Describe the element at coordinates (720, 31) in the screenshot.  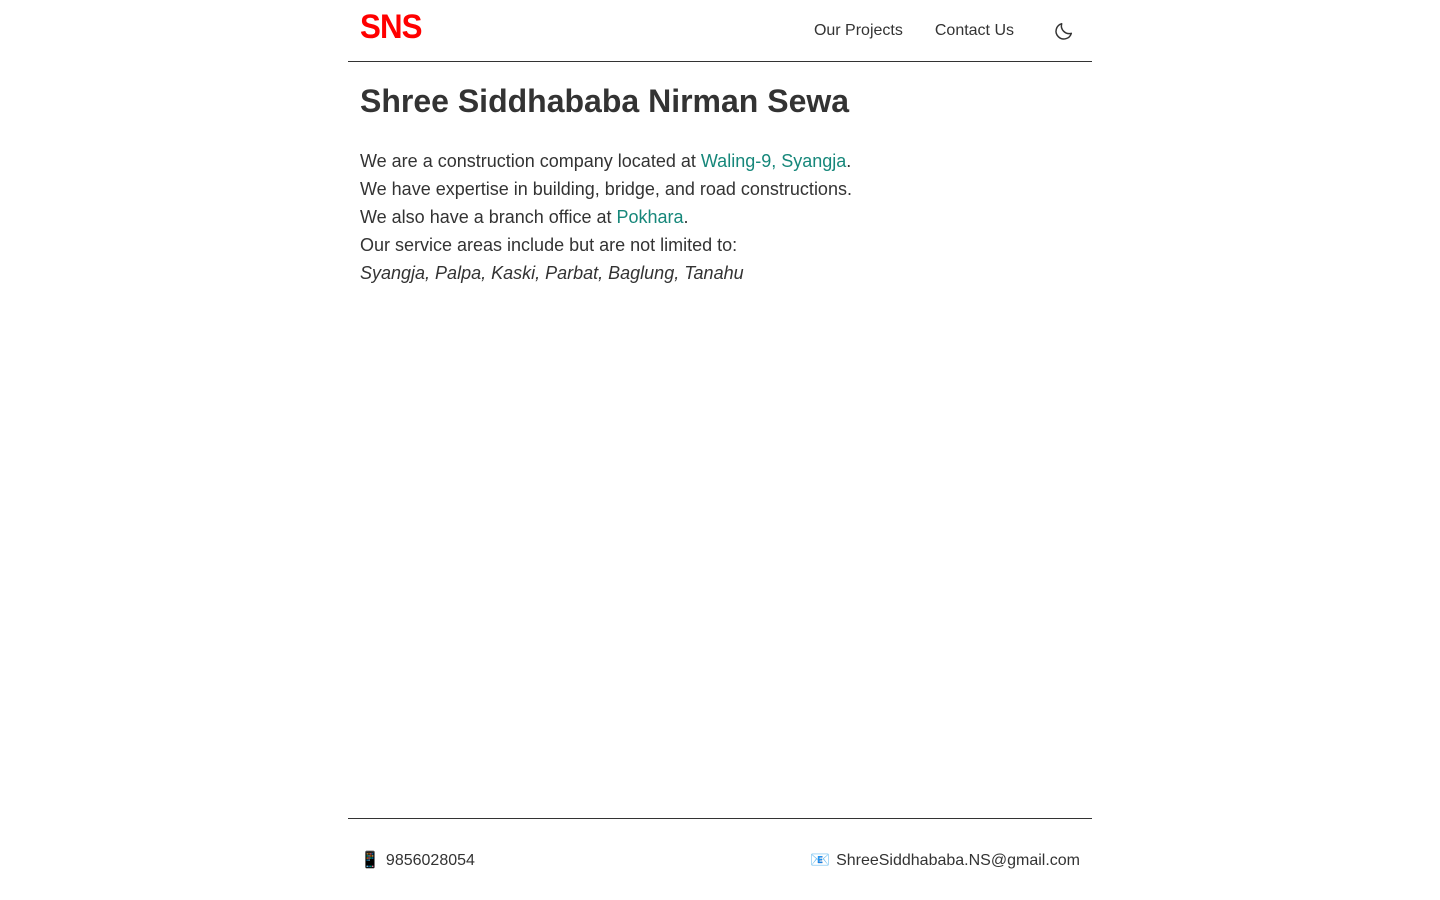
I see `site-header: SNS Our Projects Contact Us` at that location.